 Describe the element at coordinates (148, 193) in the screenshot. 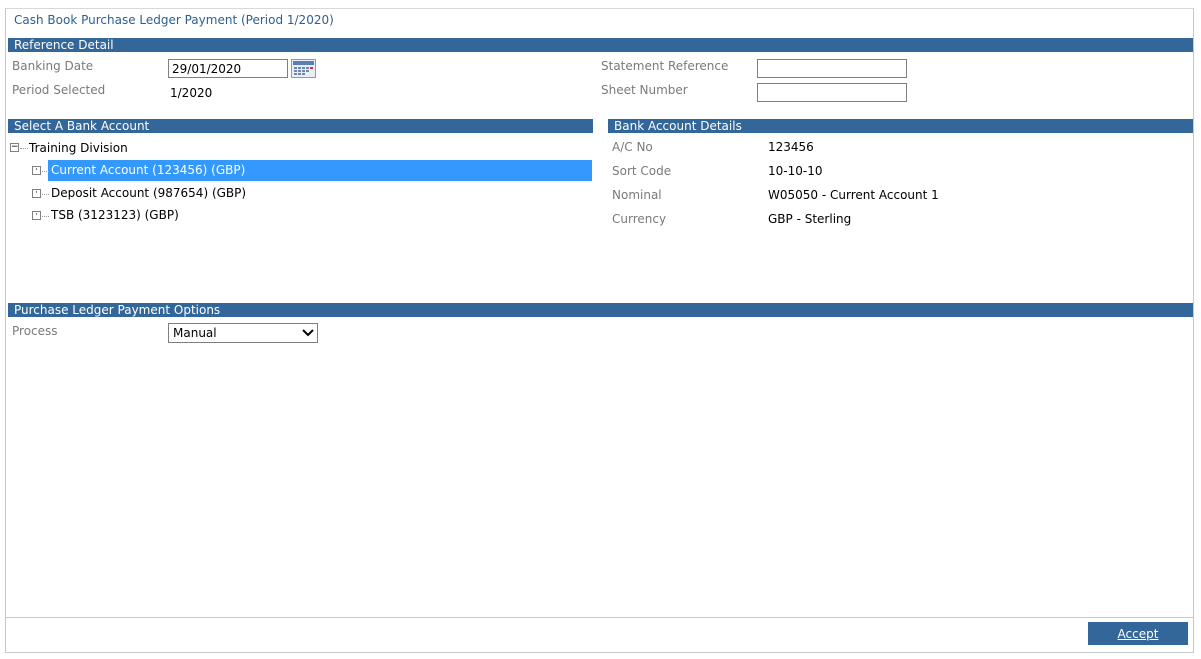

I see `tree-item-deposit-account: Deposit Account (987654) (GBP)` at that location.